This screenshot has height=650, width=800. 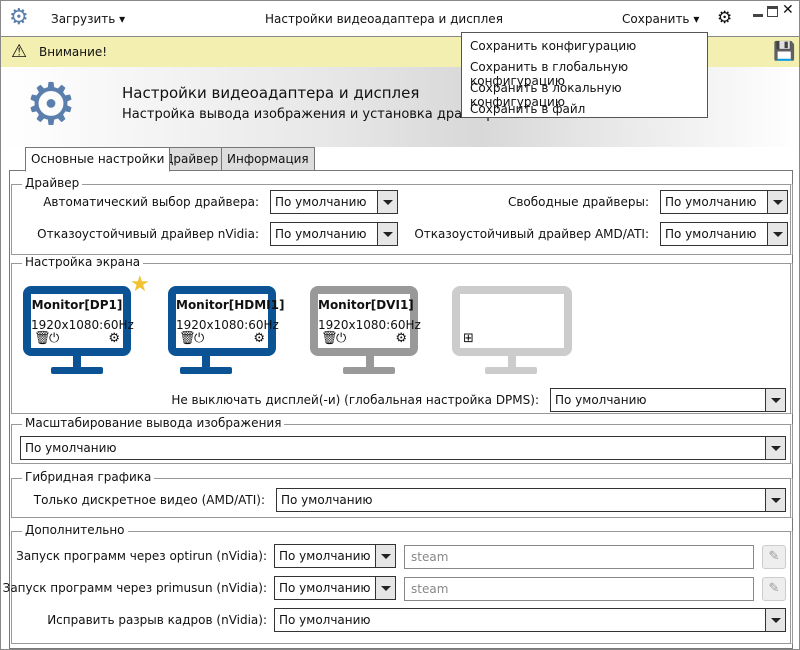 I want to click on window-title: Настройки видеоадаптера и дисплея, so click(x=384, y=19).